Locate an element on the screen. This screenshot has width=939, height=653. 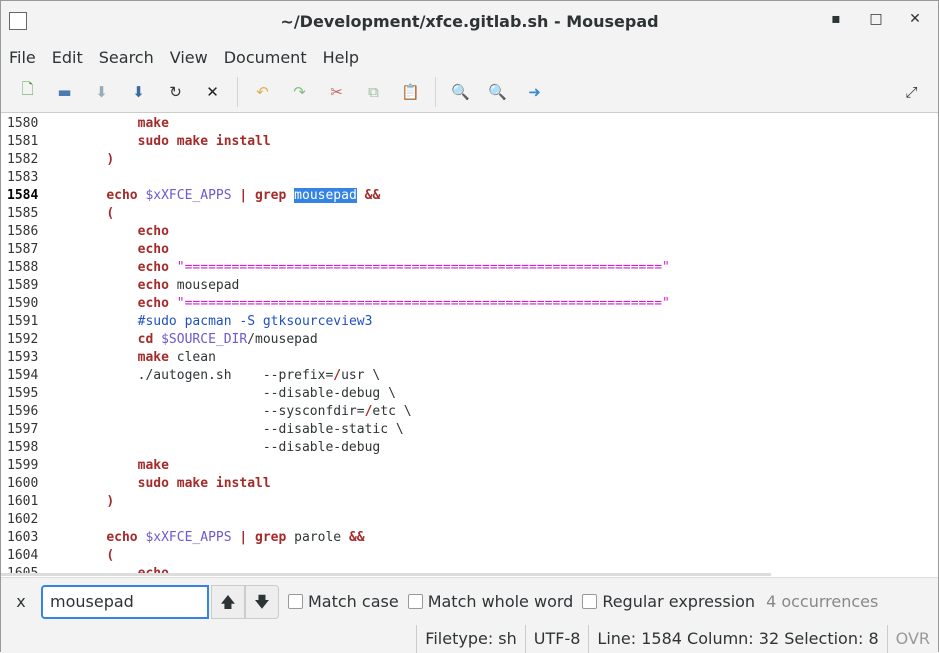
code-token: && is located at coordinates (372, 195).